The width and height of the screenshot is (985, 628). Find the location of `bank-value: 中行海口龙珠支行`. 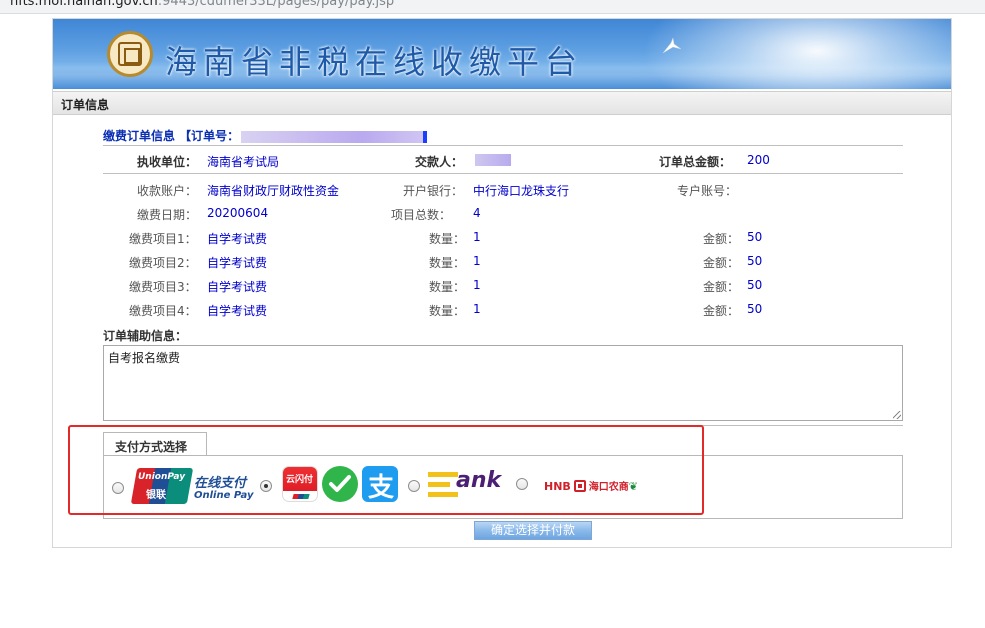

bank-value: 中行海口龙珠支行 is located at coordinates (521, 191).